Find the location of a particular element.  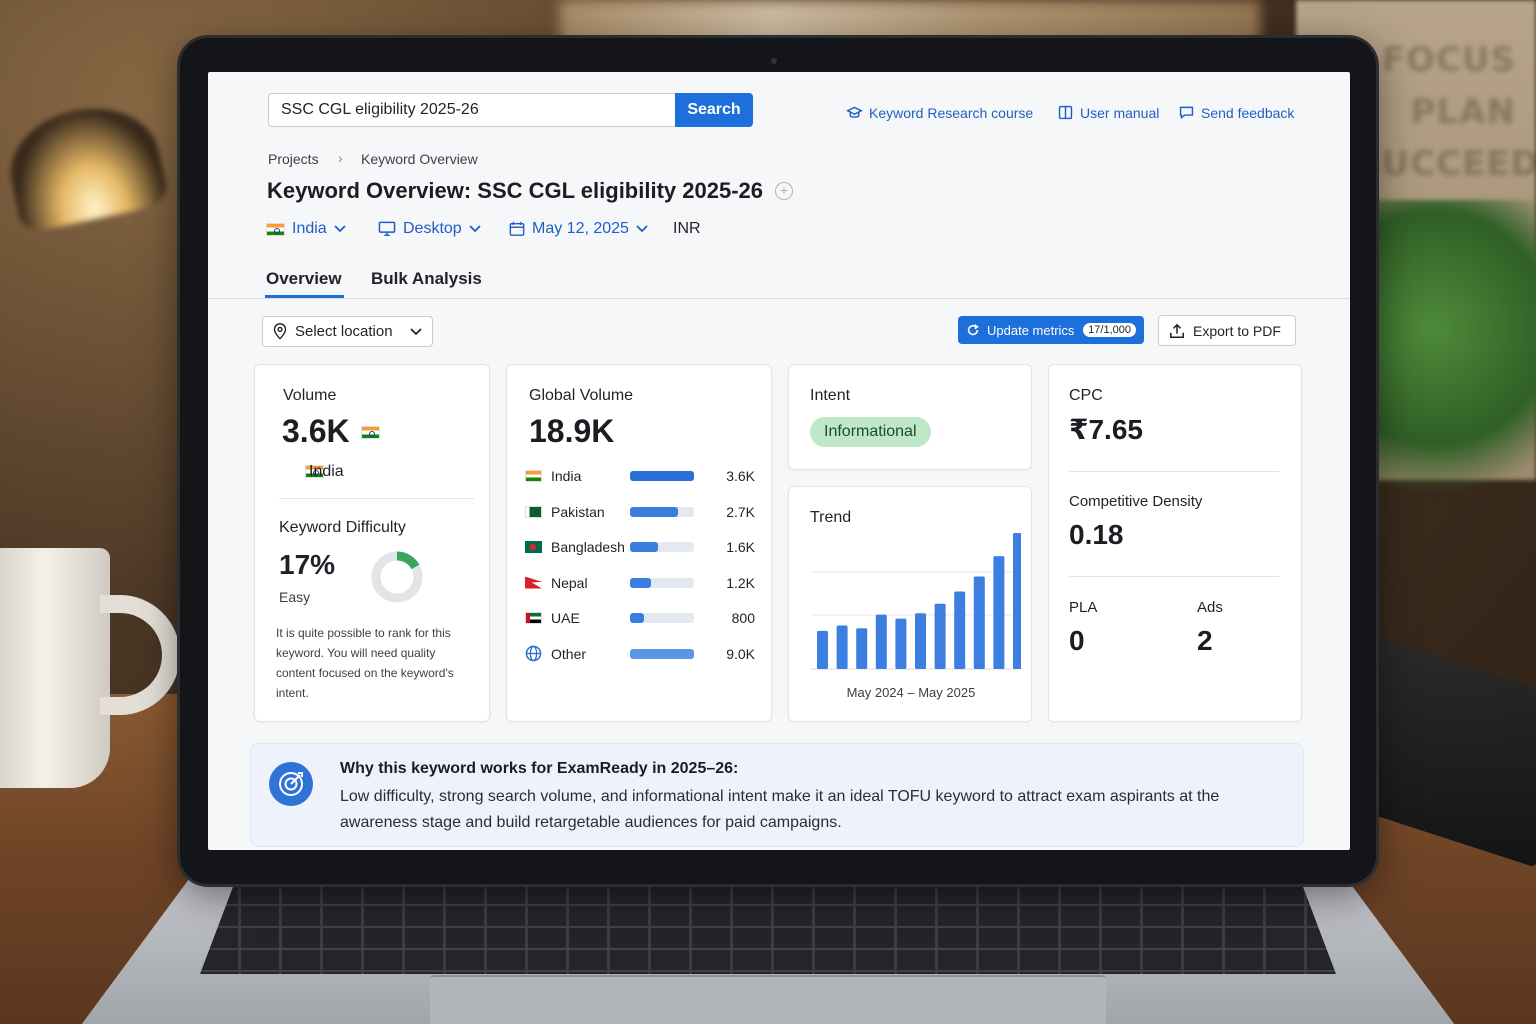

globe-icon is located at coordinates (533, 653).